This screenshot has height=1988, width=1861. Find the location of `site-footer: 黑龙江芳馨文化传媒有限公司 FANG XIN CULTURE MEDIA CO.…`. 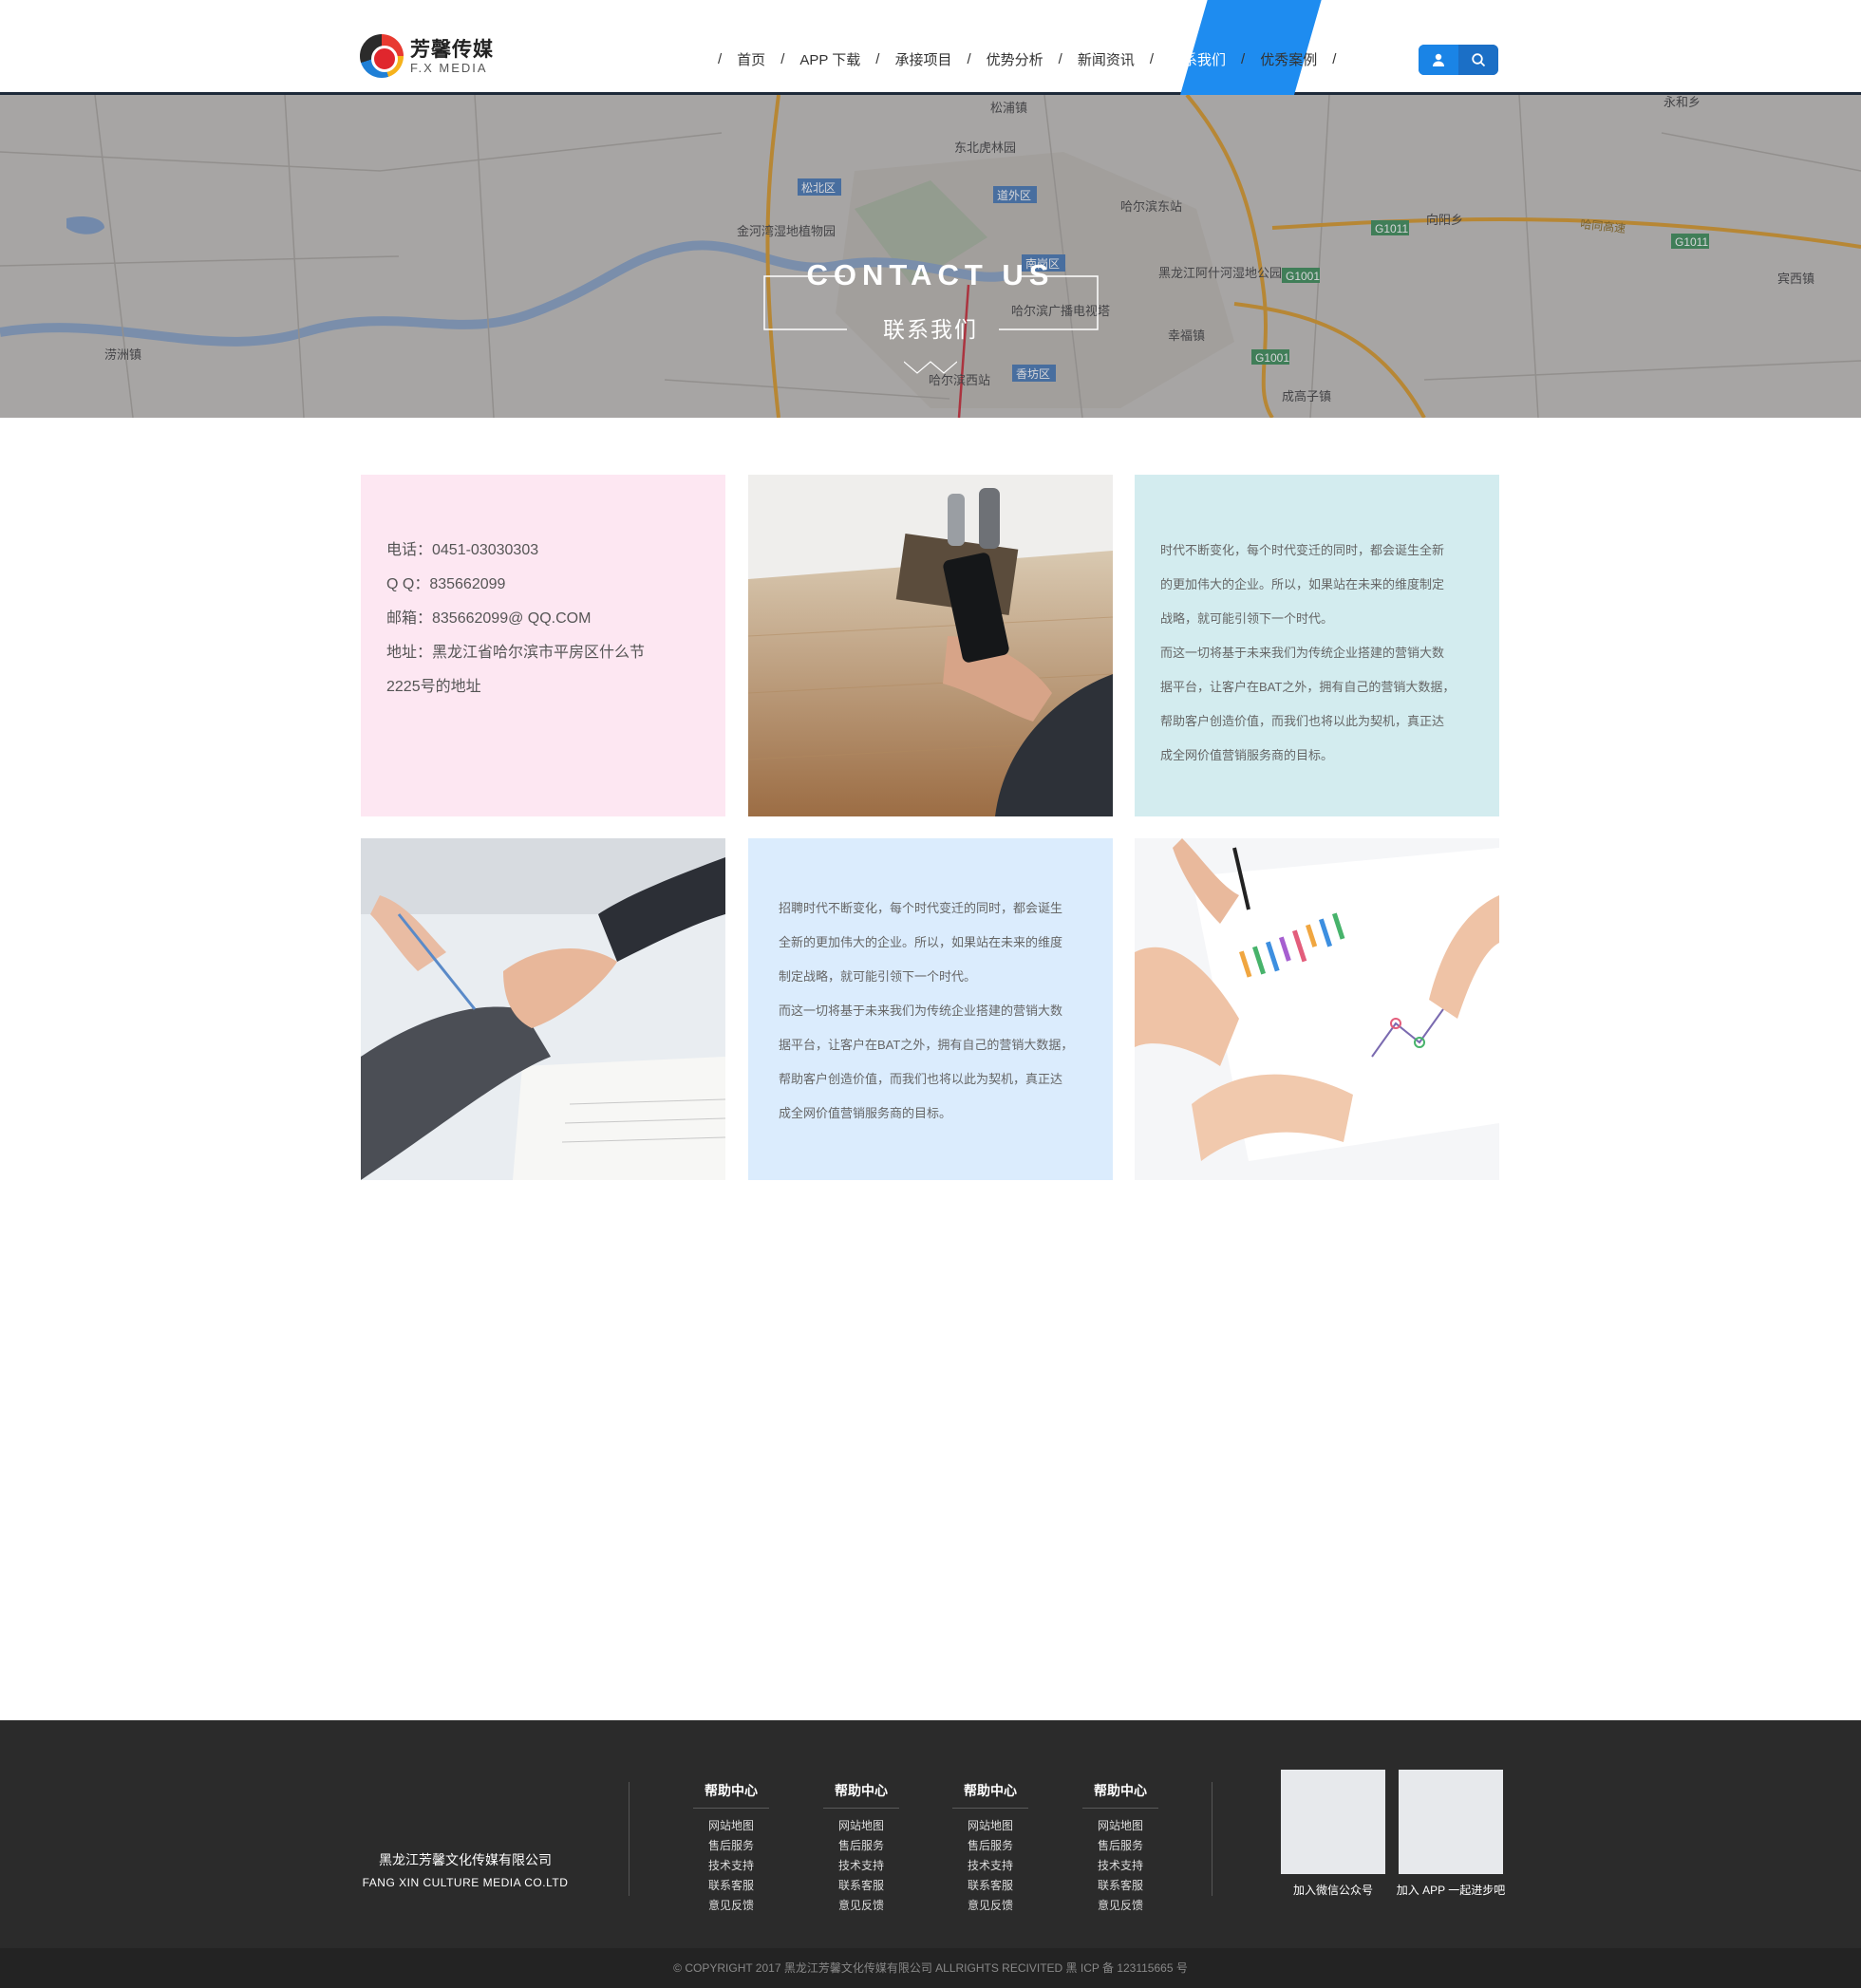

site-footer: 黑龙江芳馨文化传媒有限公司 FANG XIN CULTURE MEDIA CO.… is located at coordinates (931, 1854).